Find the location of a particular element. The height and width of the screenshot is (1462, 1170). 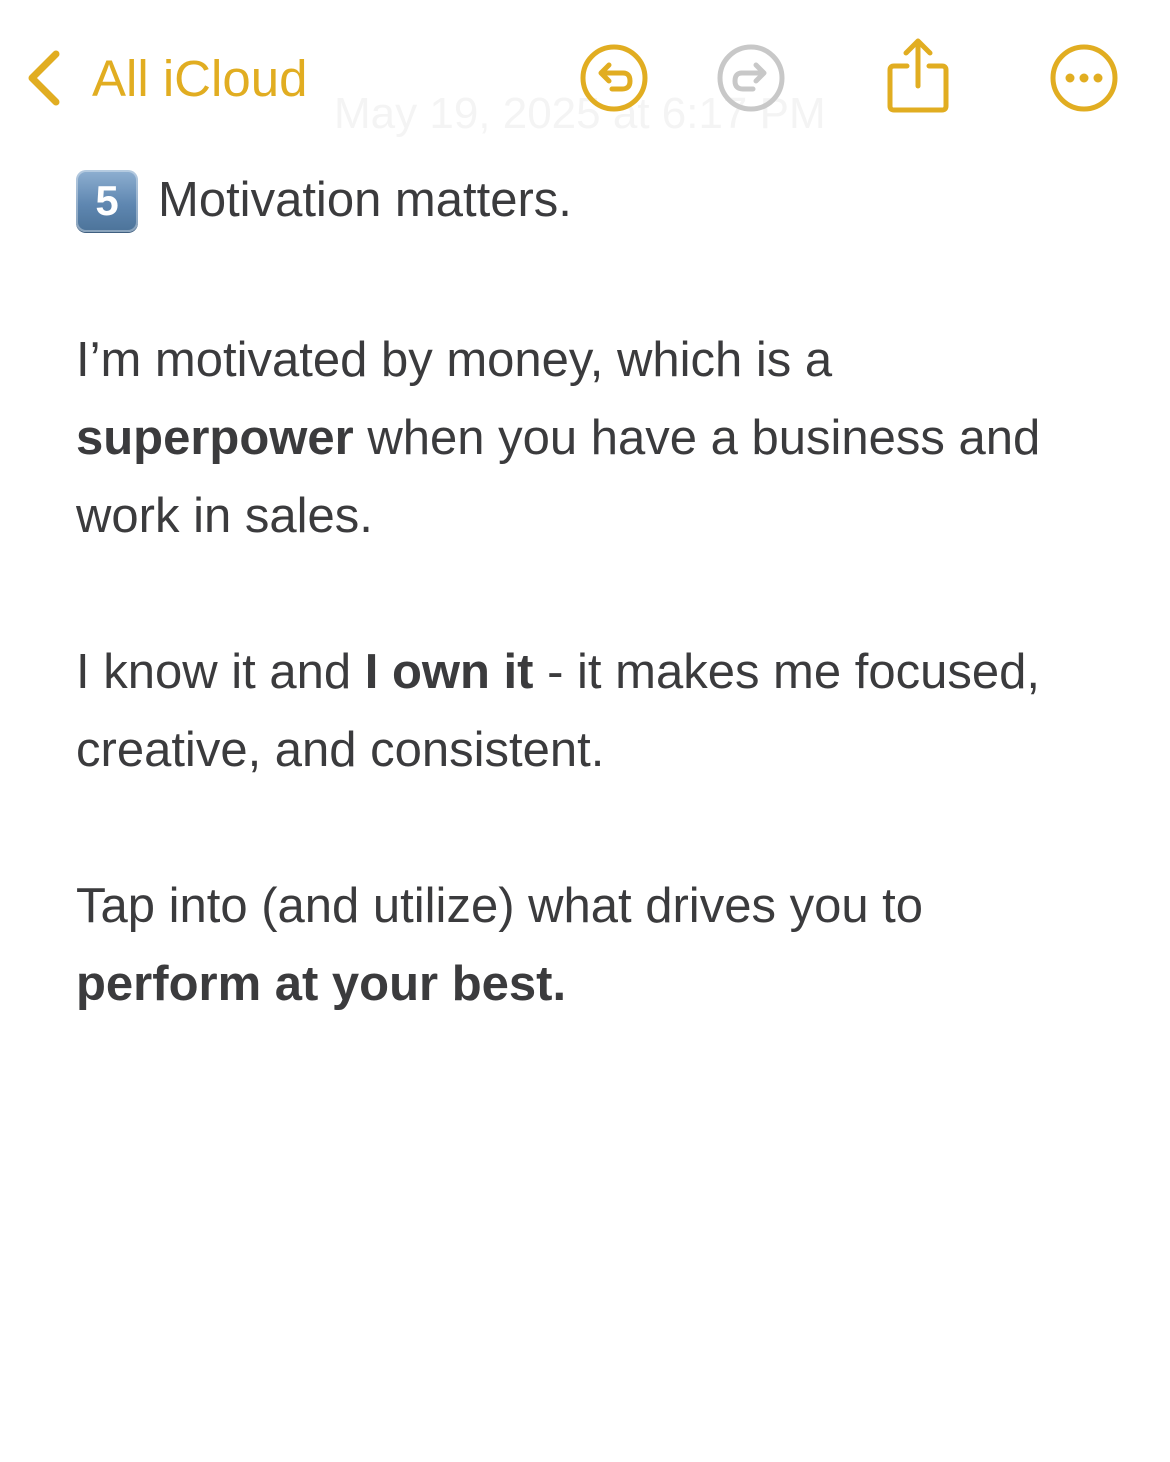

chevron-left-icon is located at coordinates (44, 78).